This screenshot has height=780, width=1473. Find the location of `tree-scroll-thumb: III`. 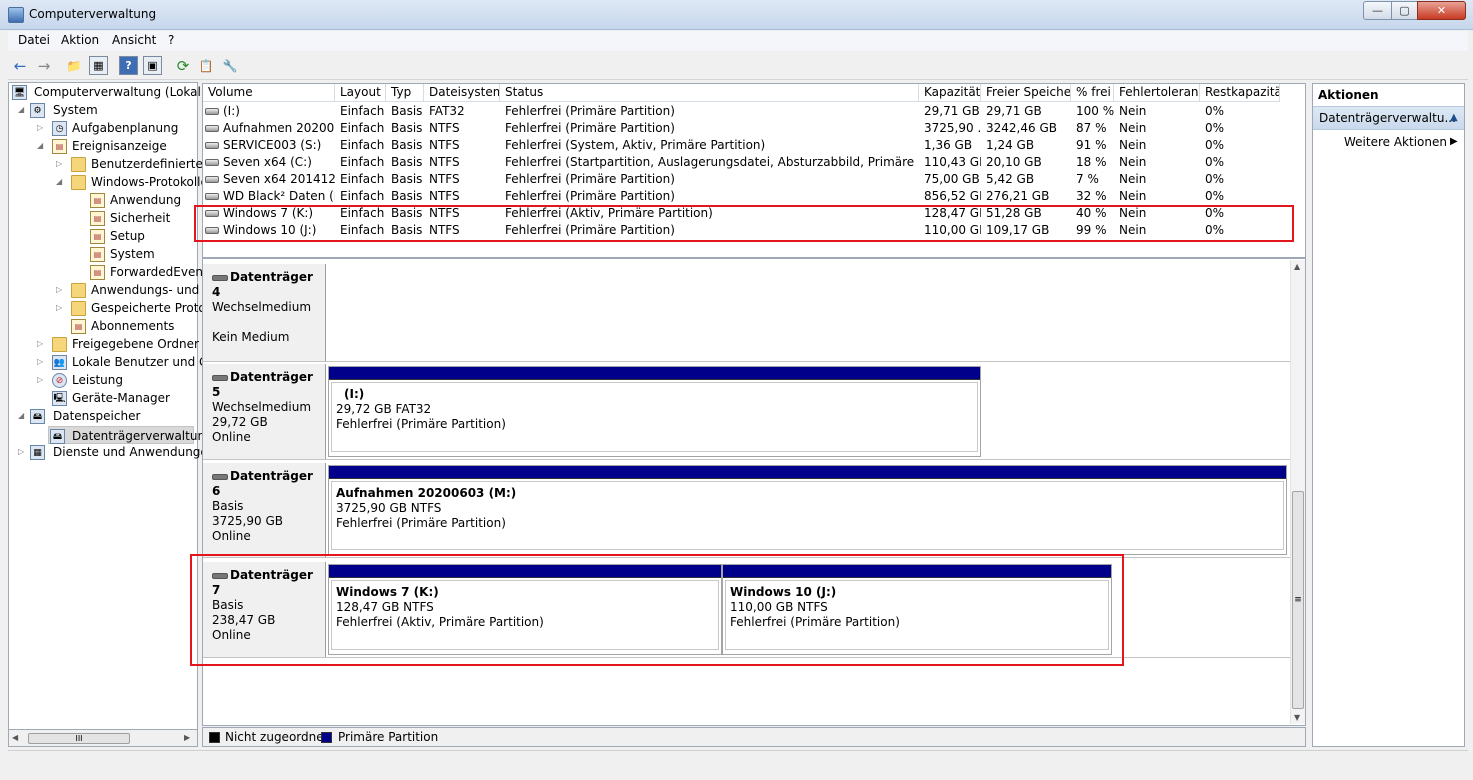

tree-scroll-thumb: III is located at coordinates (79, 738).